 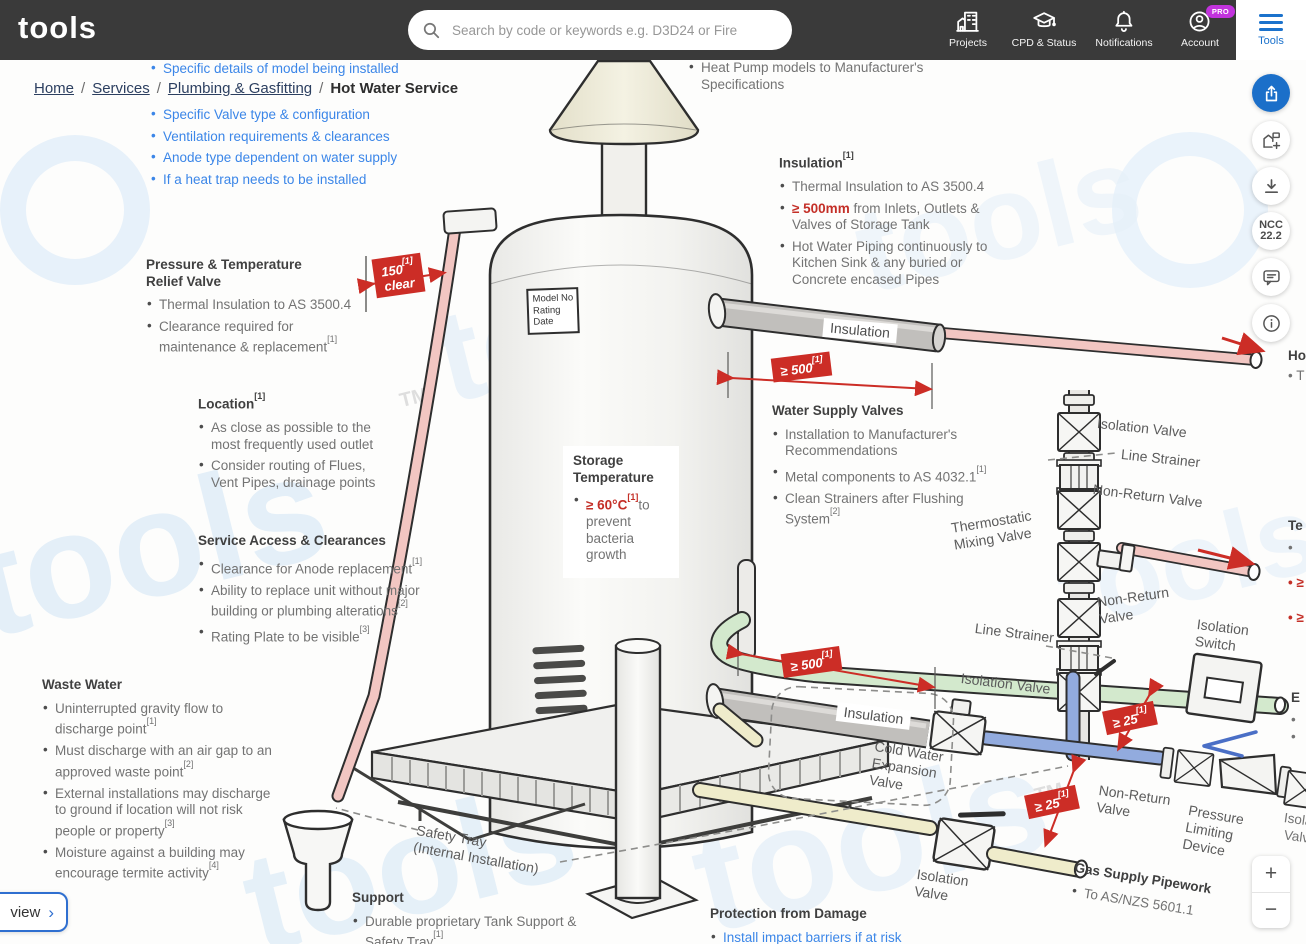 What do you see at coordinates (806, 936) in the screenshot?
I see `link-item: Install impact barriers if at risk` at bounding box center [806, 936].